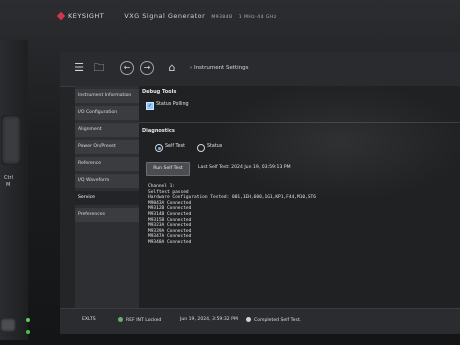 The height and width of the screenshot is (345, 460). I want to click on rotary-knob, so click(11, 140).